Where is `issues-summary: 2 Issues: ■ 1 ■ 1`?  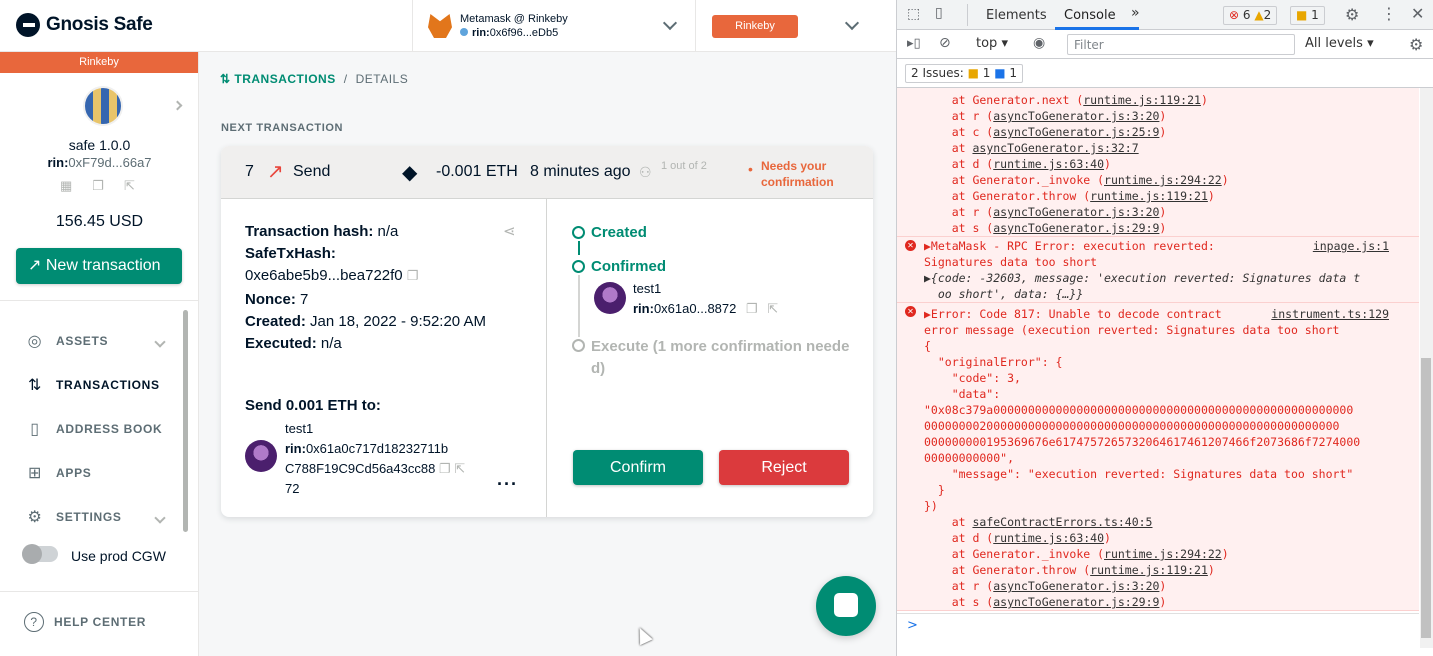
issues-summary: 2 Issues: ■ 1 ■ 1 is located at coordinates (964, 73).